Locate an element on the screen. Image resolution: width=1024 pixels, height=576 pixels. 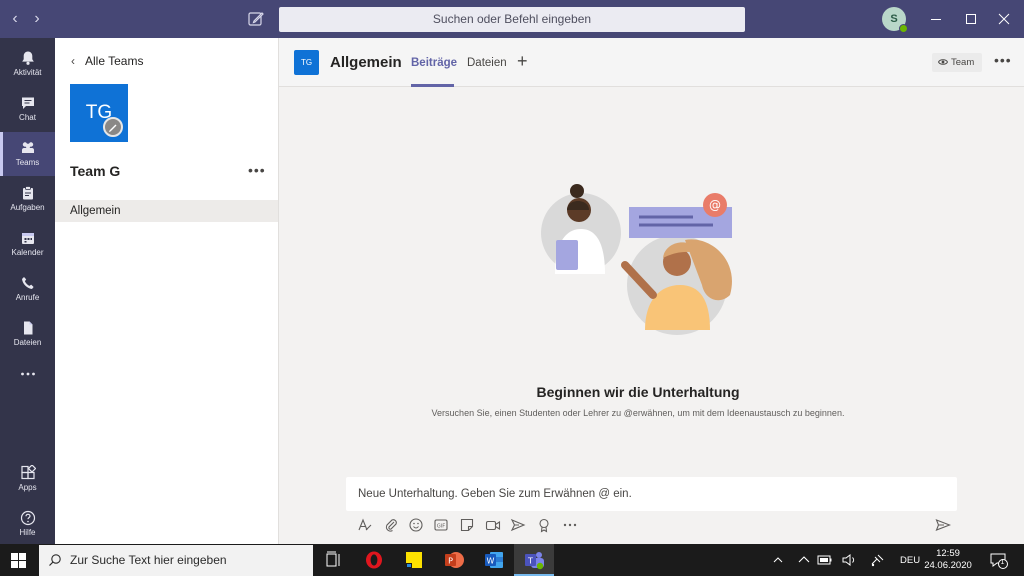
teams-icon is located at coordinates (27, 147).